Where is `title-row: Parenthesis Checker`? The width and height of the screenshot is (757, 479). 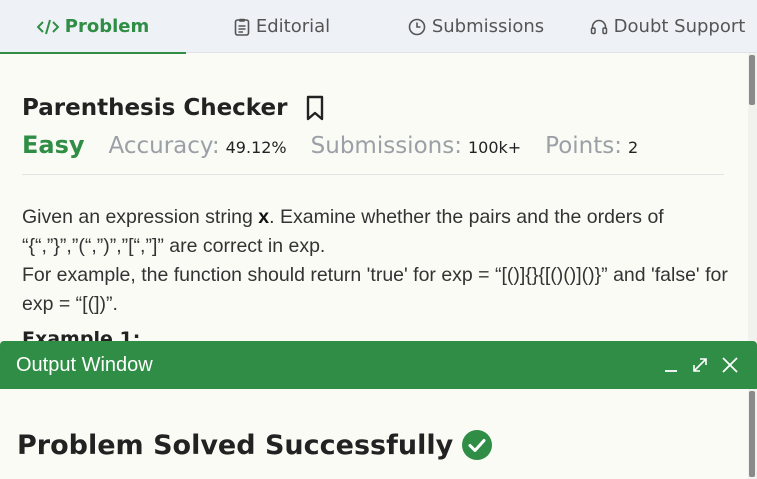 title-row: Parenthesis Checker is located at coordinates (173, 108).